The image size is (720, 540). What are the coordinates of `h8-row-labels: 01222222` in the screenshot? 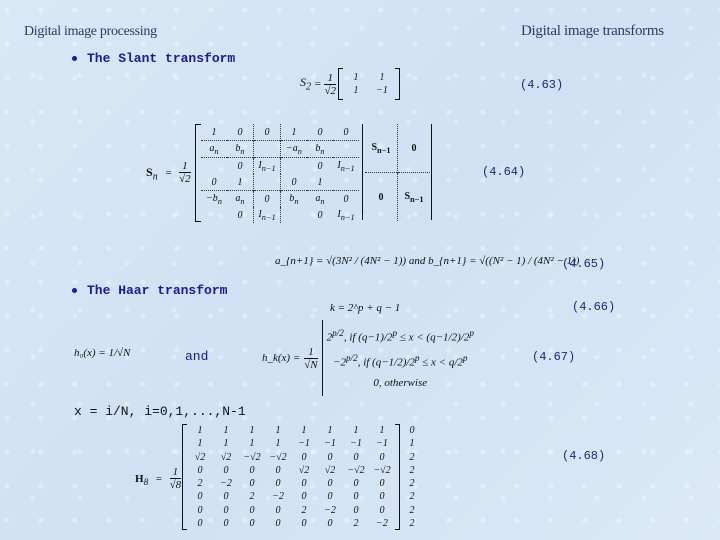 It's located at (412, 477).